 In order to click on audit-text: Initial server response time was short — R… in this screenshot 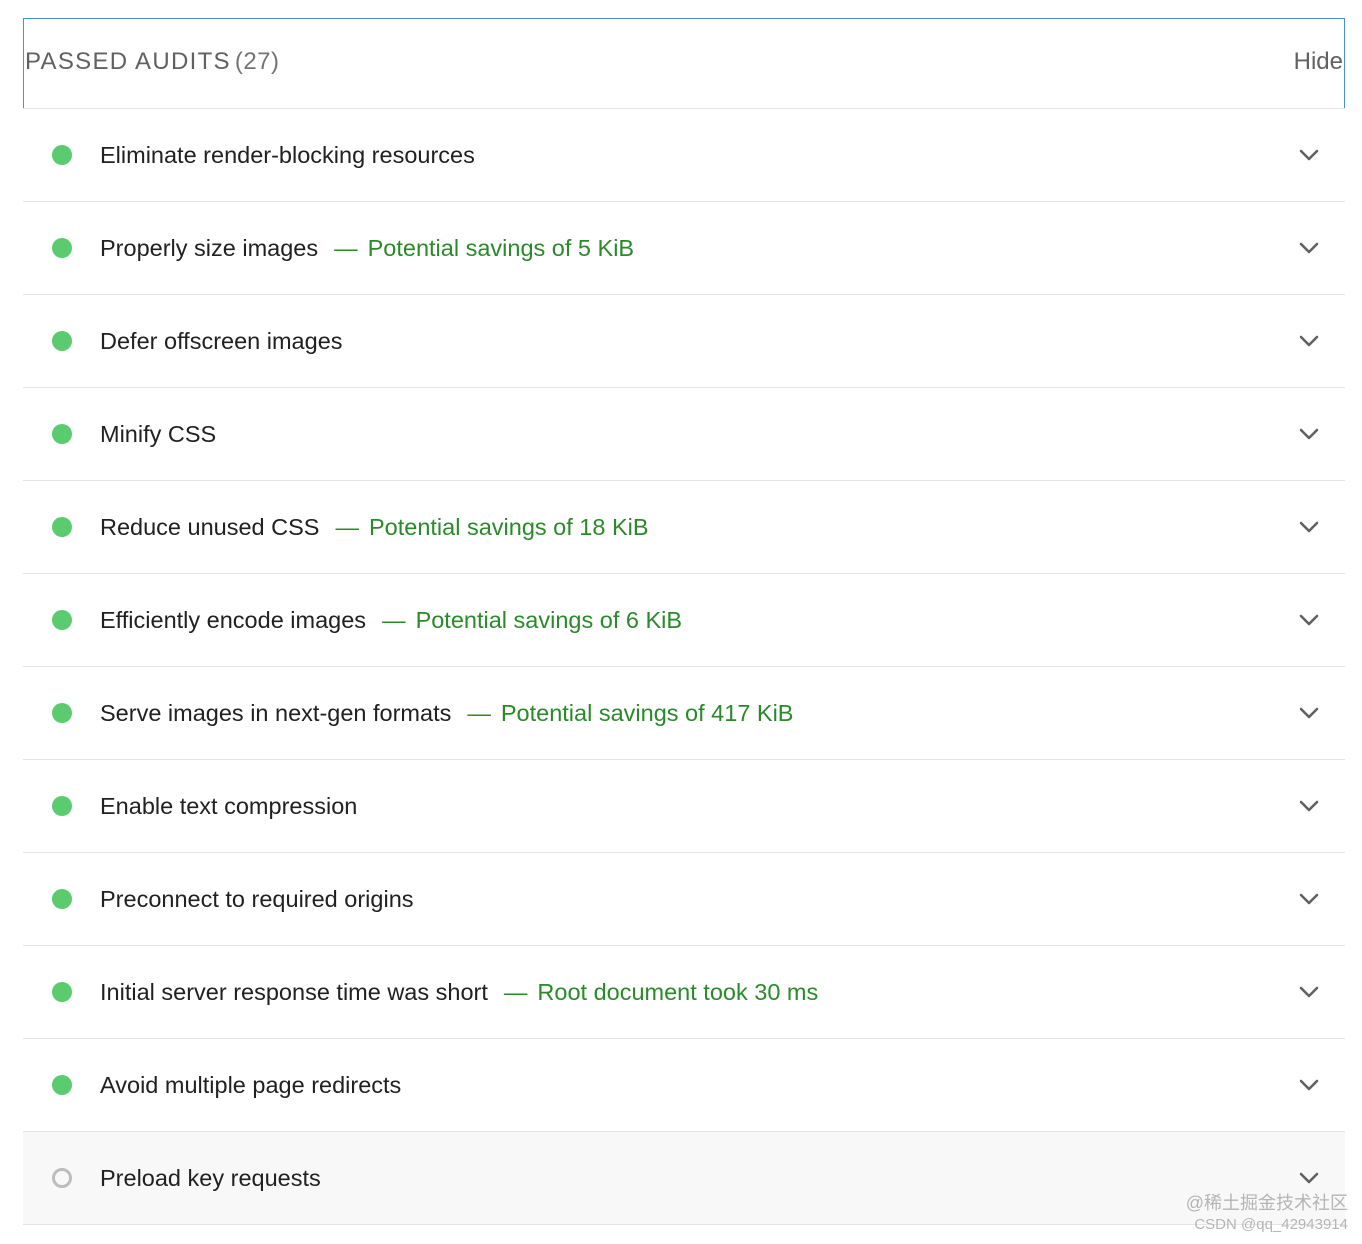, I will do `click(459, 992)`.